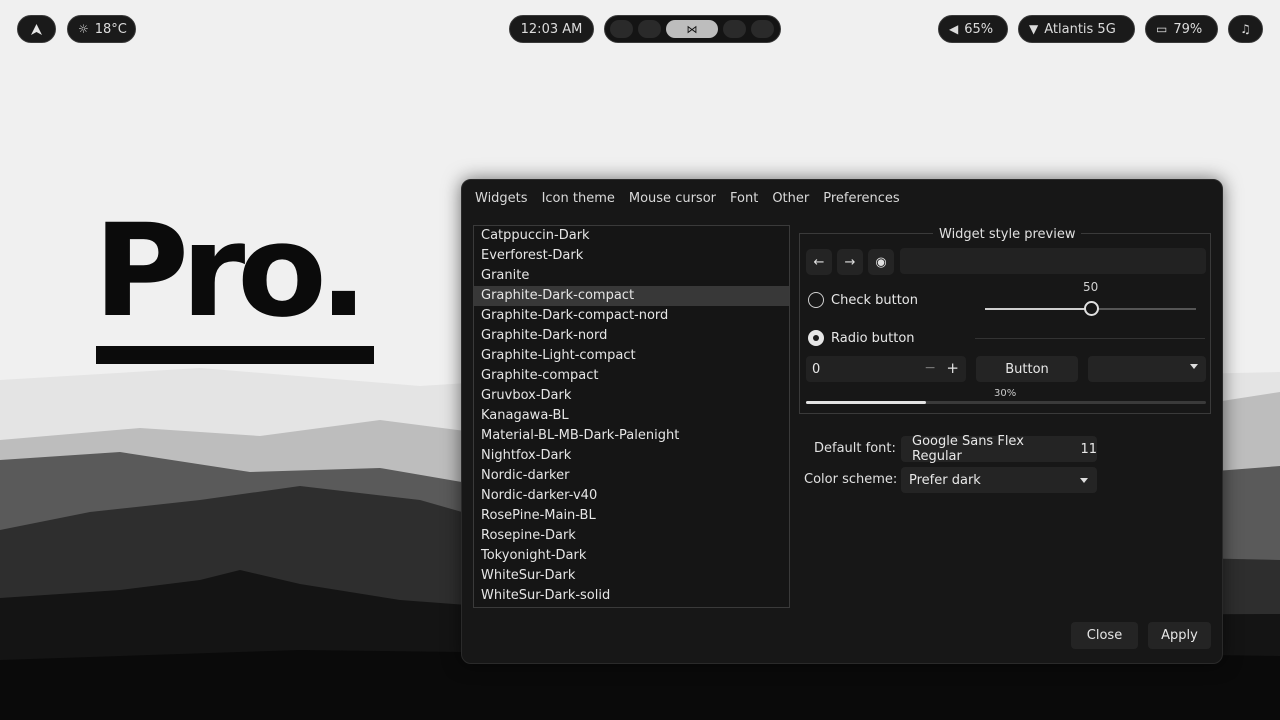  I want to click on radio-label: Radio button, so click(873, 338).